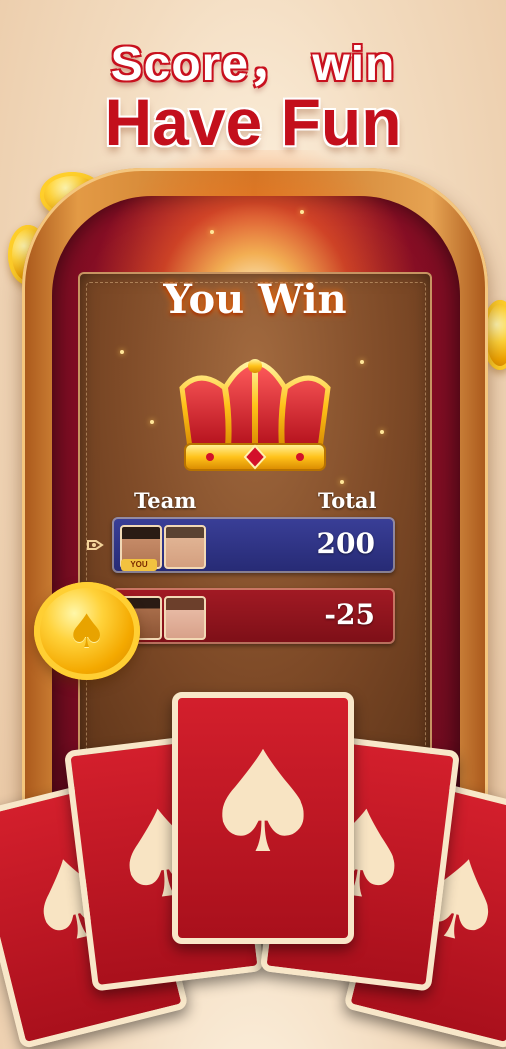  What do you see at coordinates (255, 299) in the screenshot?
I see `result-title: You Win` at bounding box center [255, 299].